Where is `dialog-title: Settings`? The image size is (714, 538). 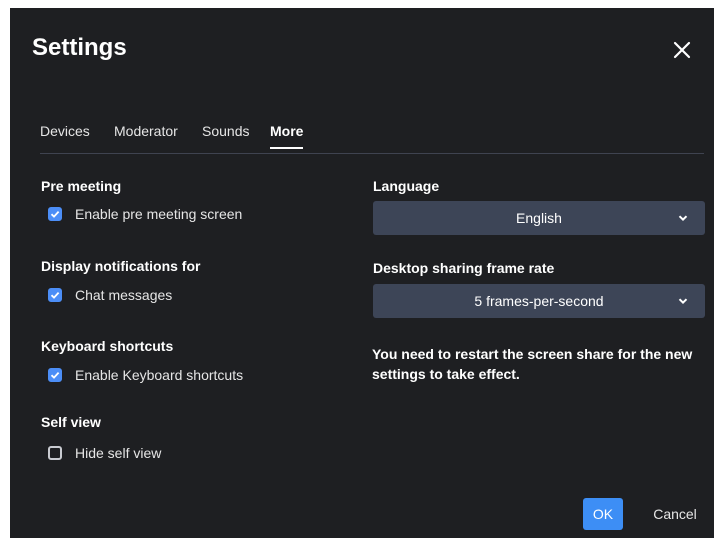
dialog-title: Settings is located at coordinates (79, 47).